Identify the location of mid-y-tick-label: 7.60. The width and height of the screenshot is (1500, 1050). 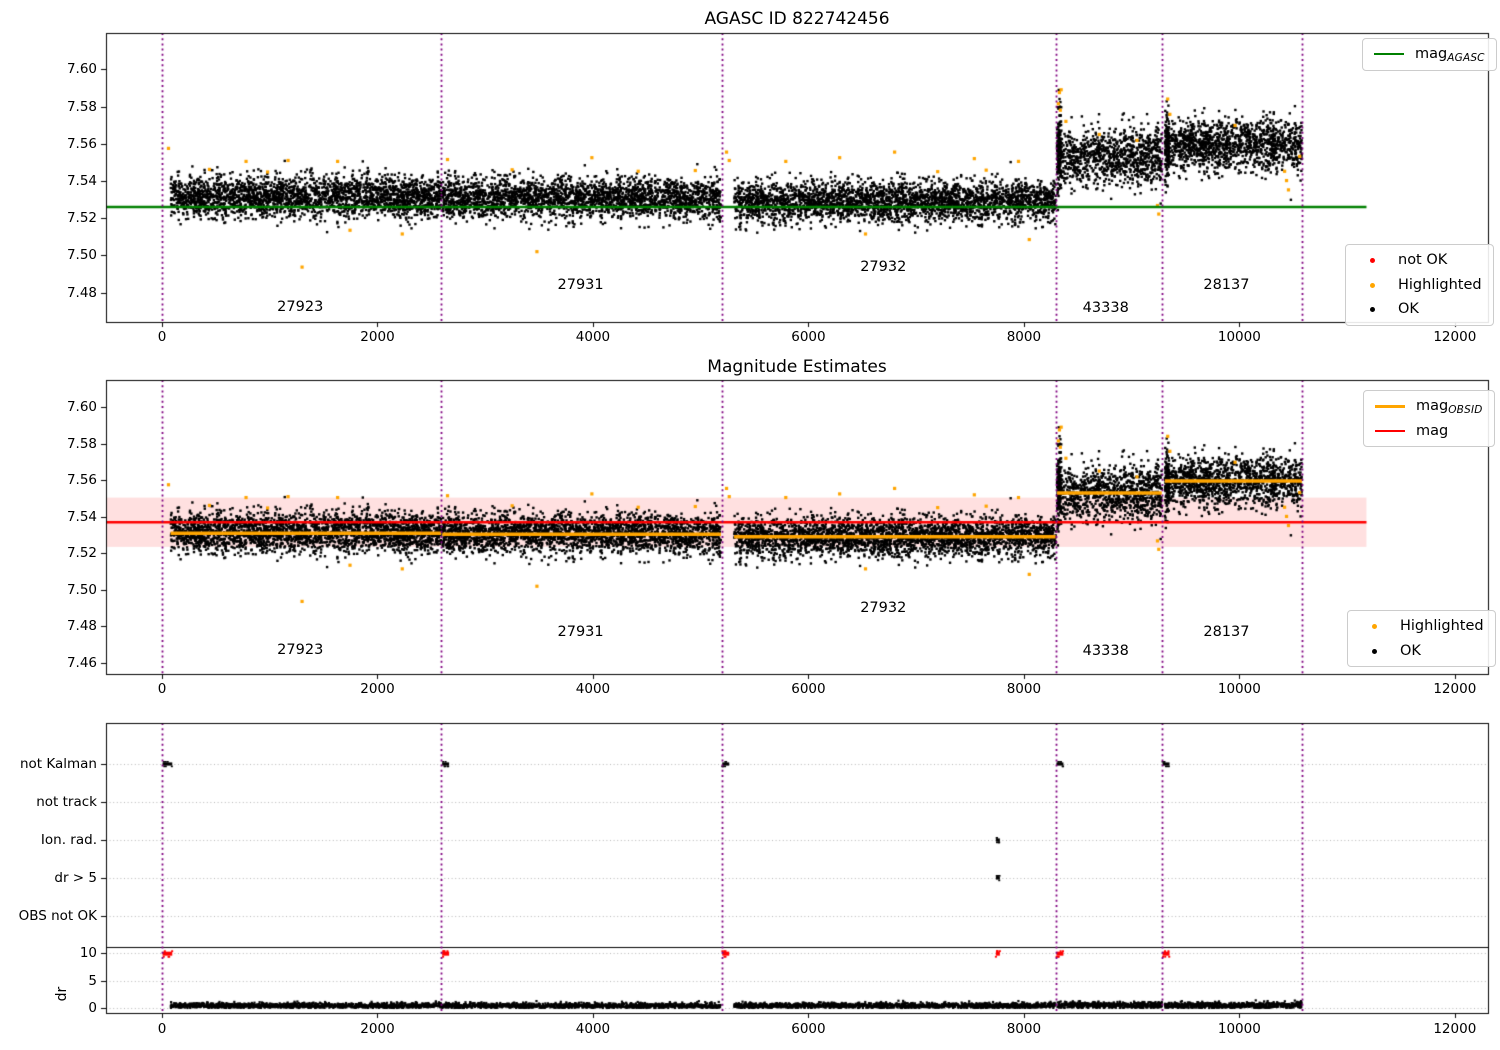
(81, 407).